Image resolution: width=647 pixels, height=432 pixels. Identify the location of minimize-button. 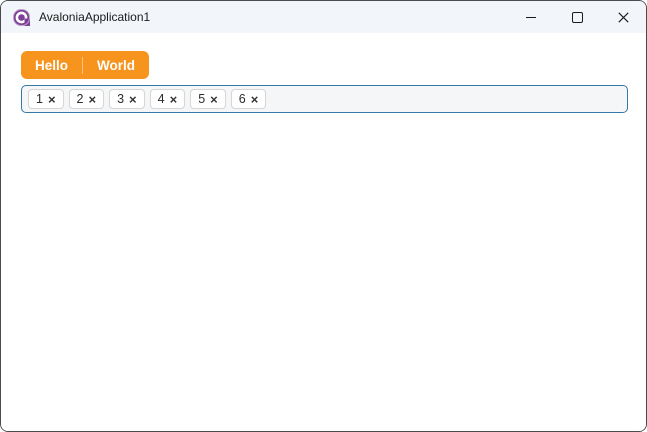
(531, 17).